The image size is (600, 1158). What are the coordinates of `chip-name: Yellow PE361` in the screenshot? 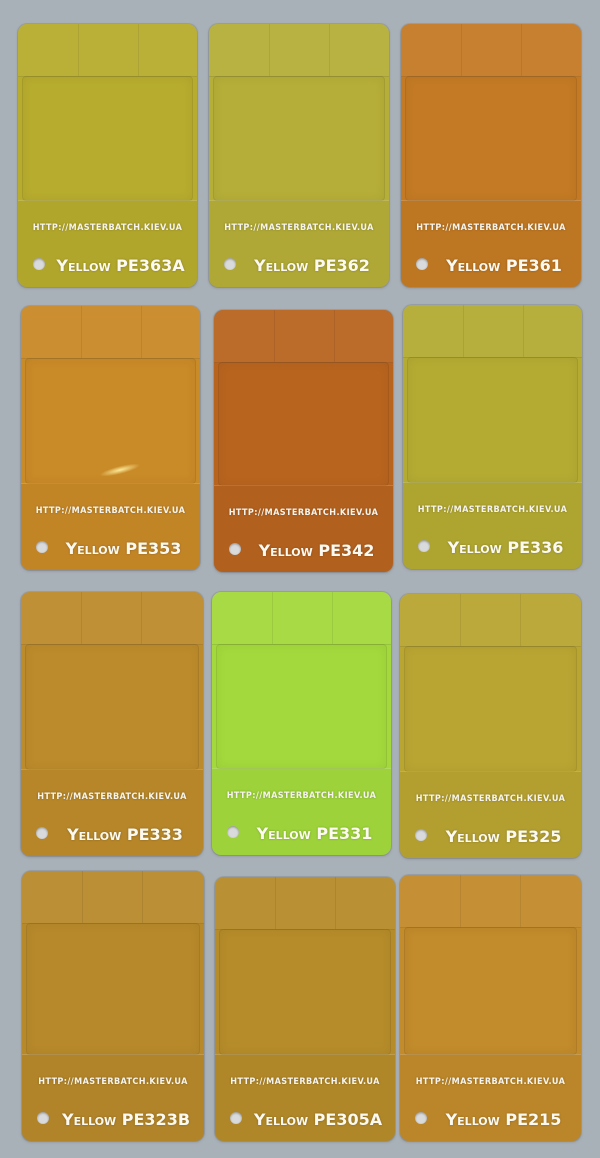 It's located at (504, 265).